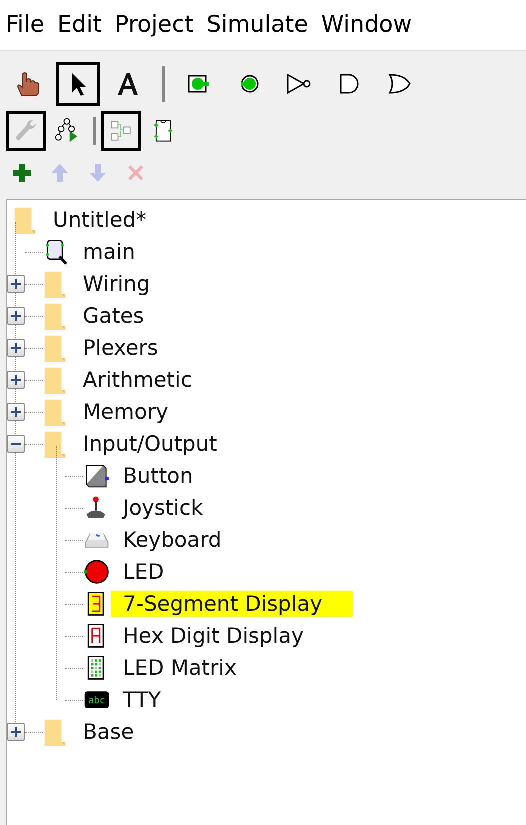 Image resolution: width=526 pixels, height=825 pixels. What do you see at coordinates (26, 131) in the screenshot?
I see `wrench-icon` at bounding box center [26, 131].